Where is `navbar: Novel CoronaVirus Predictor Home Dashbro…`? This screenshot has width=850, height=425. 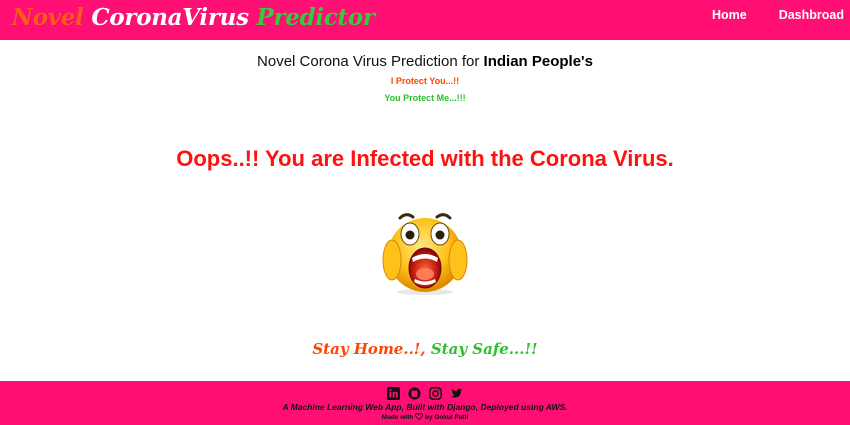
navbar: Novel CoronaVirus Predictor Home Dashbro… is located at coordinates (425, 20).